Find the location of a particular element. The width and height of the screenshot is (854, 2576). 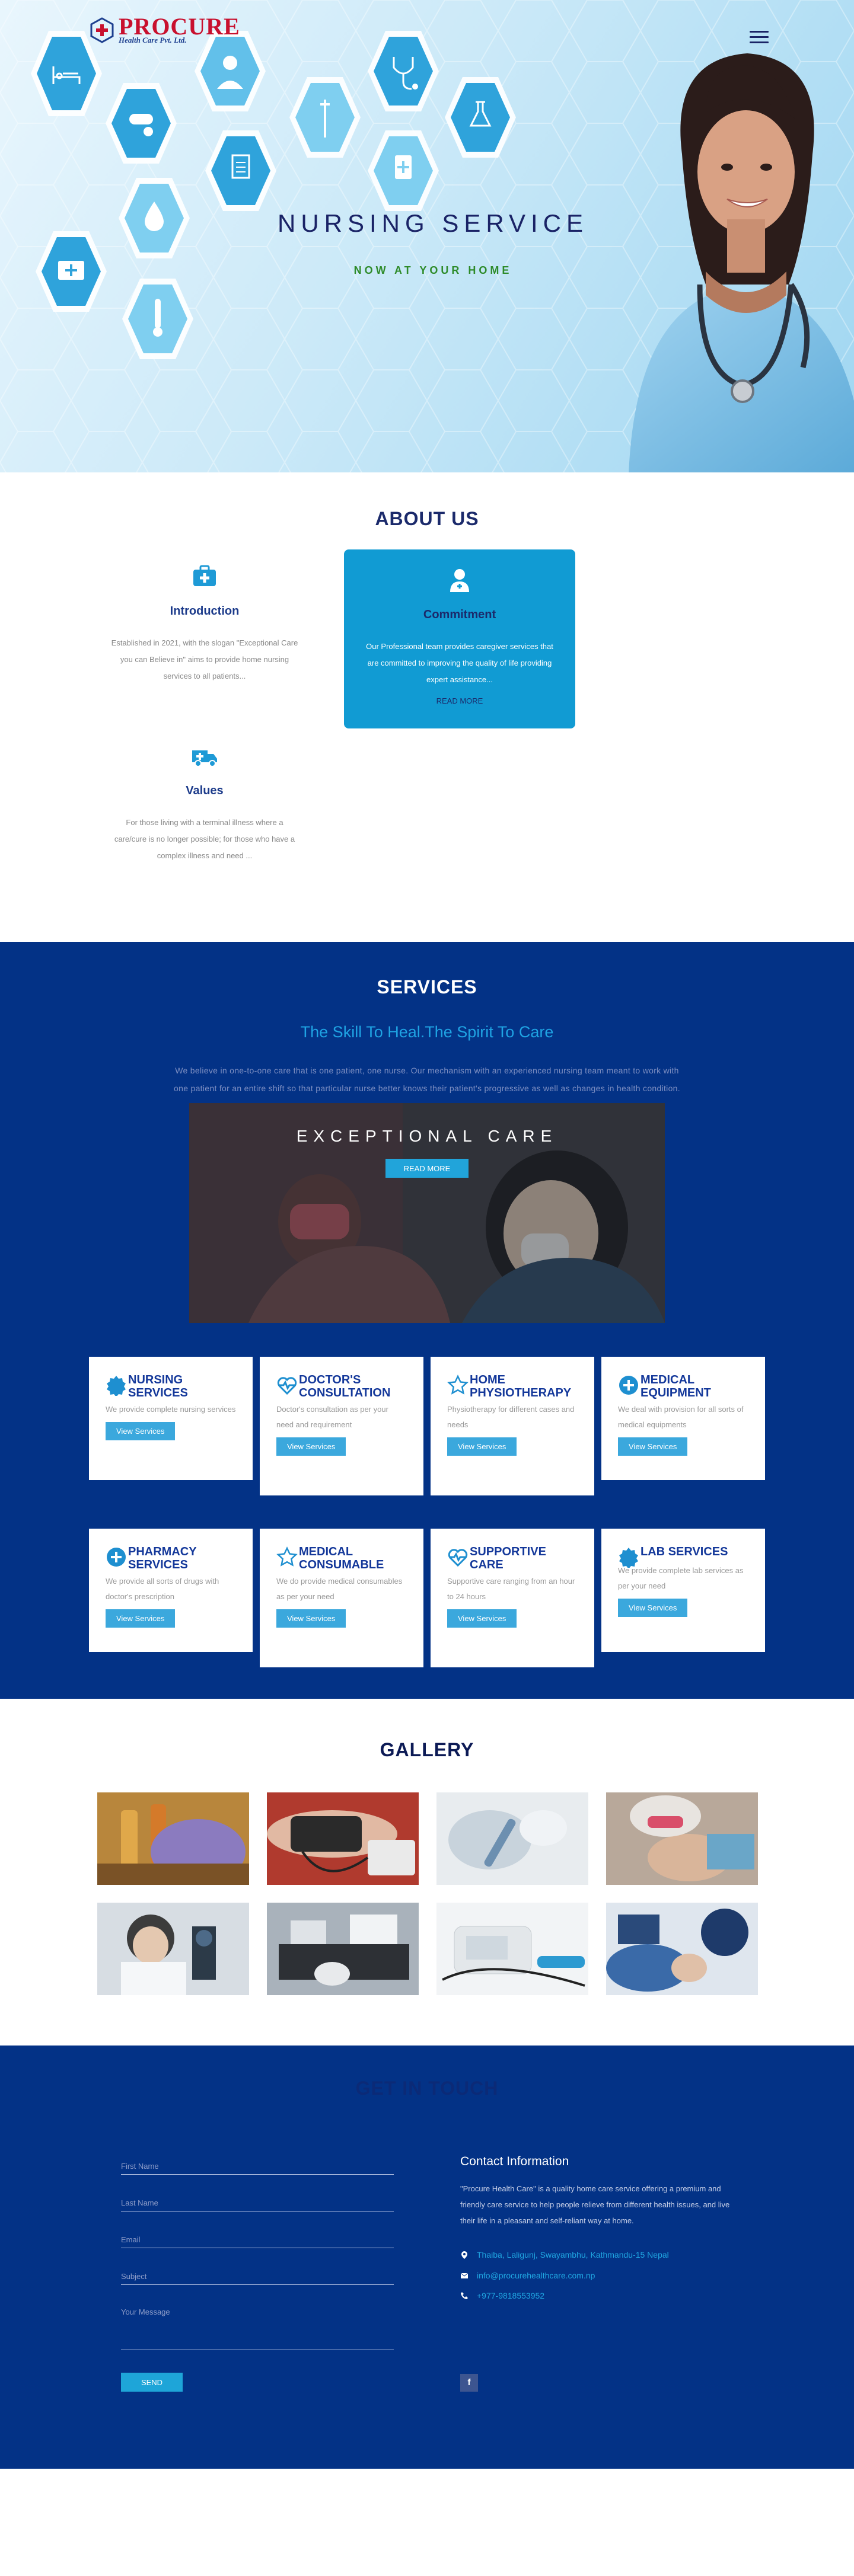

service-title: MEDICAL CONSUMABLE is located at coordinates (341, 1558).